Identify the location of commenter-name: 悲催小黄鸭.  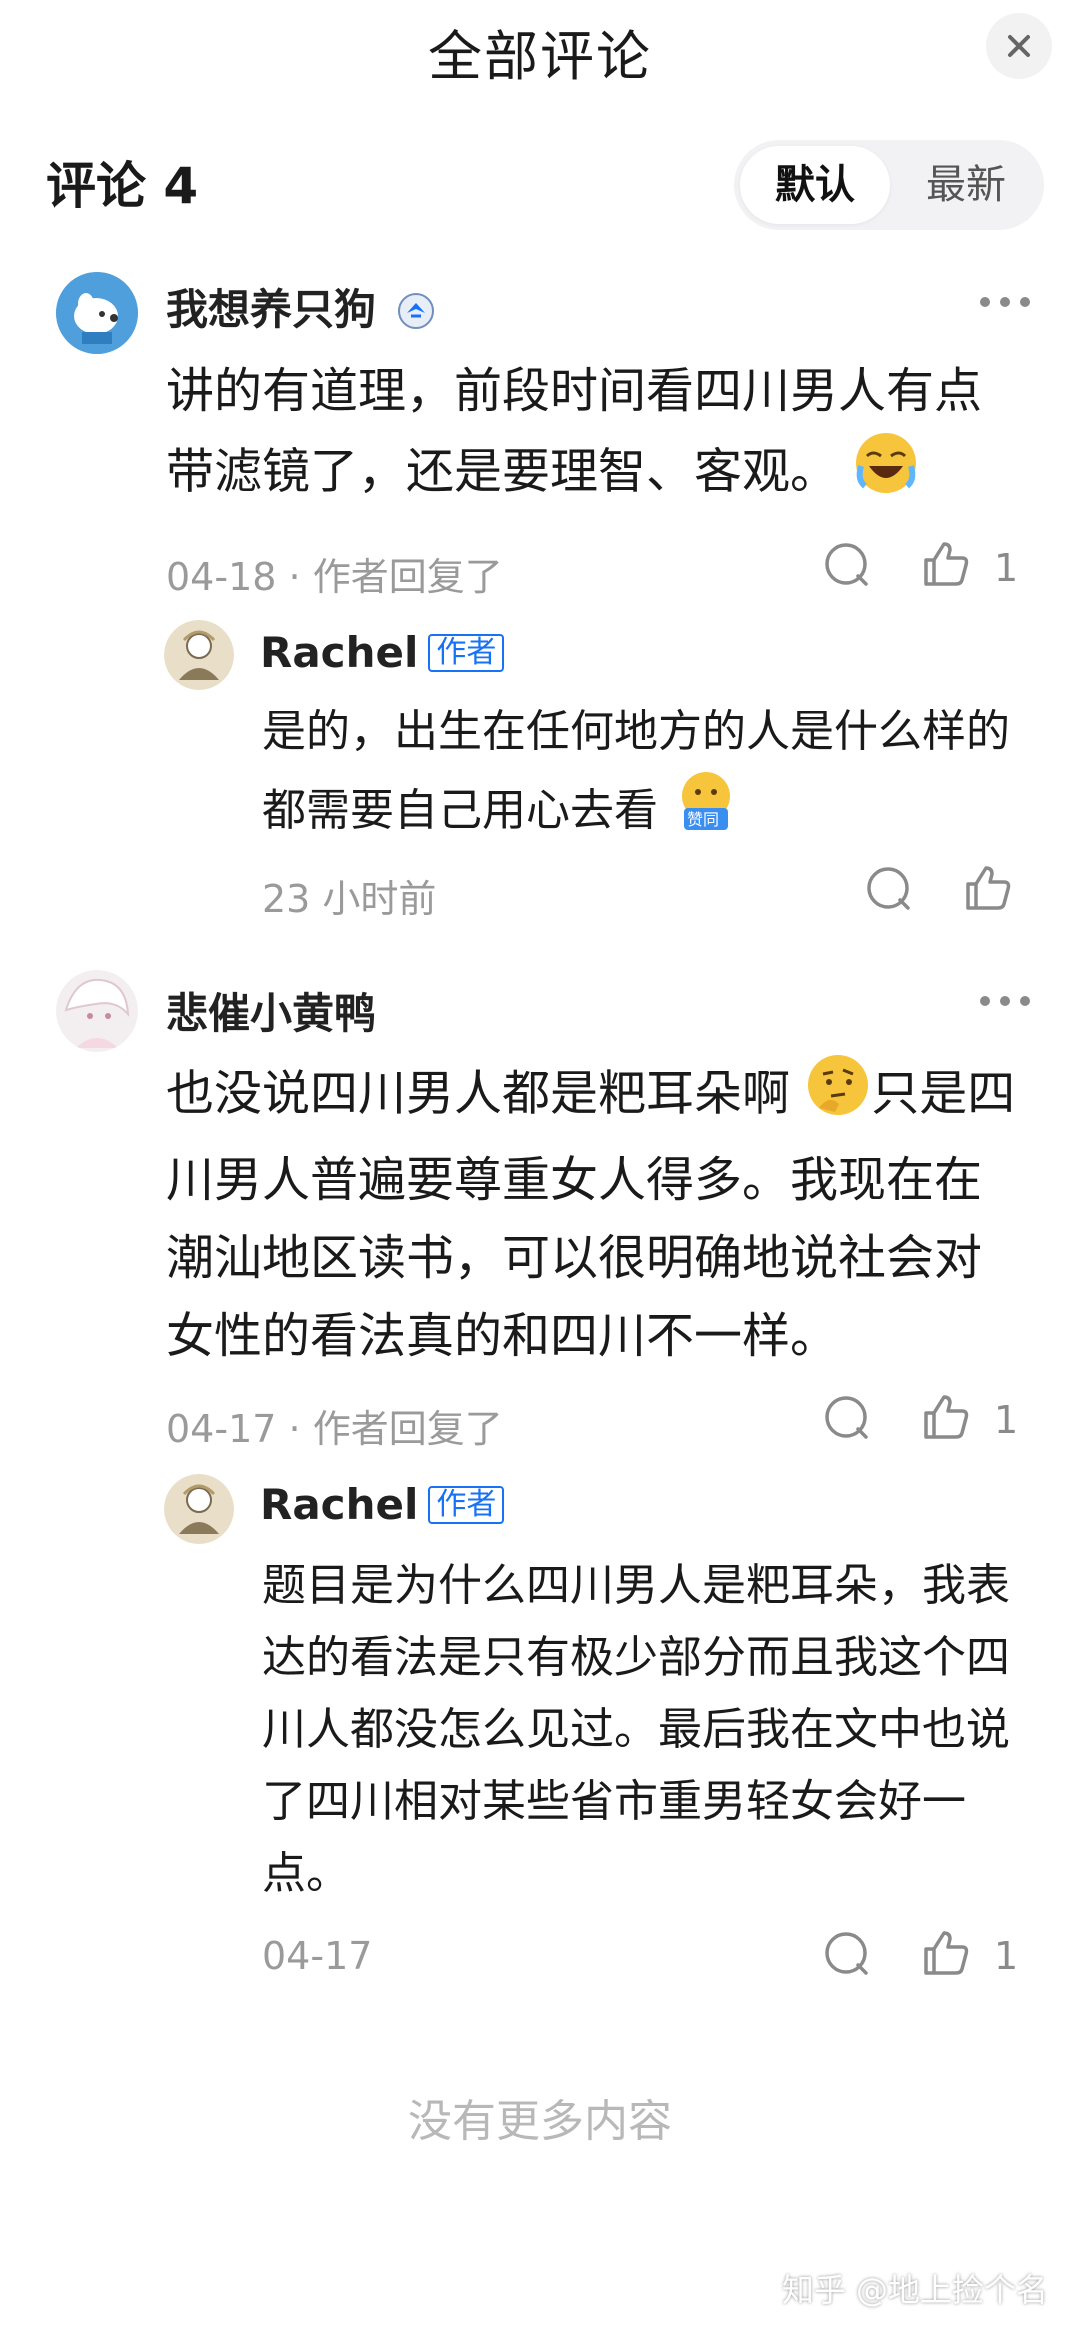
(271, 1010).